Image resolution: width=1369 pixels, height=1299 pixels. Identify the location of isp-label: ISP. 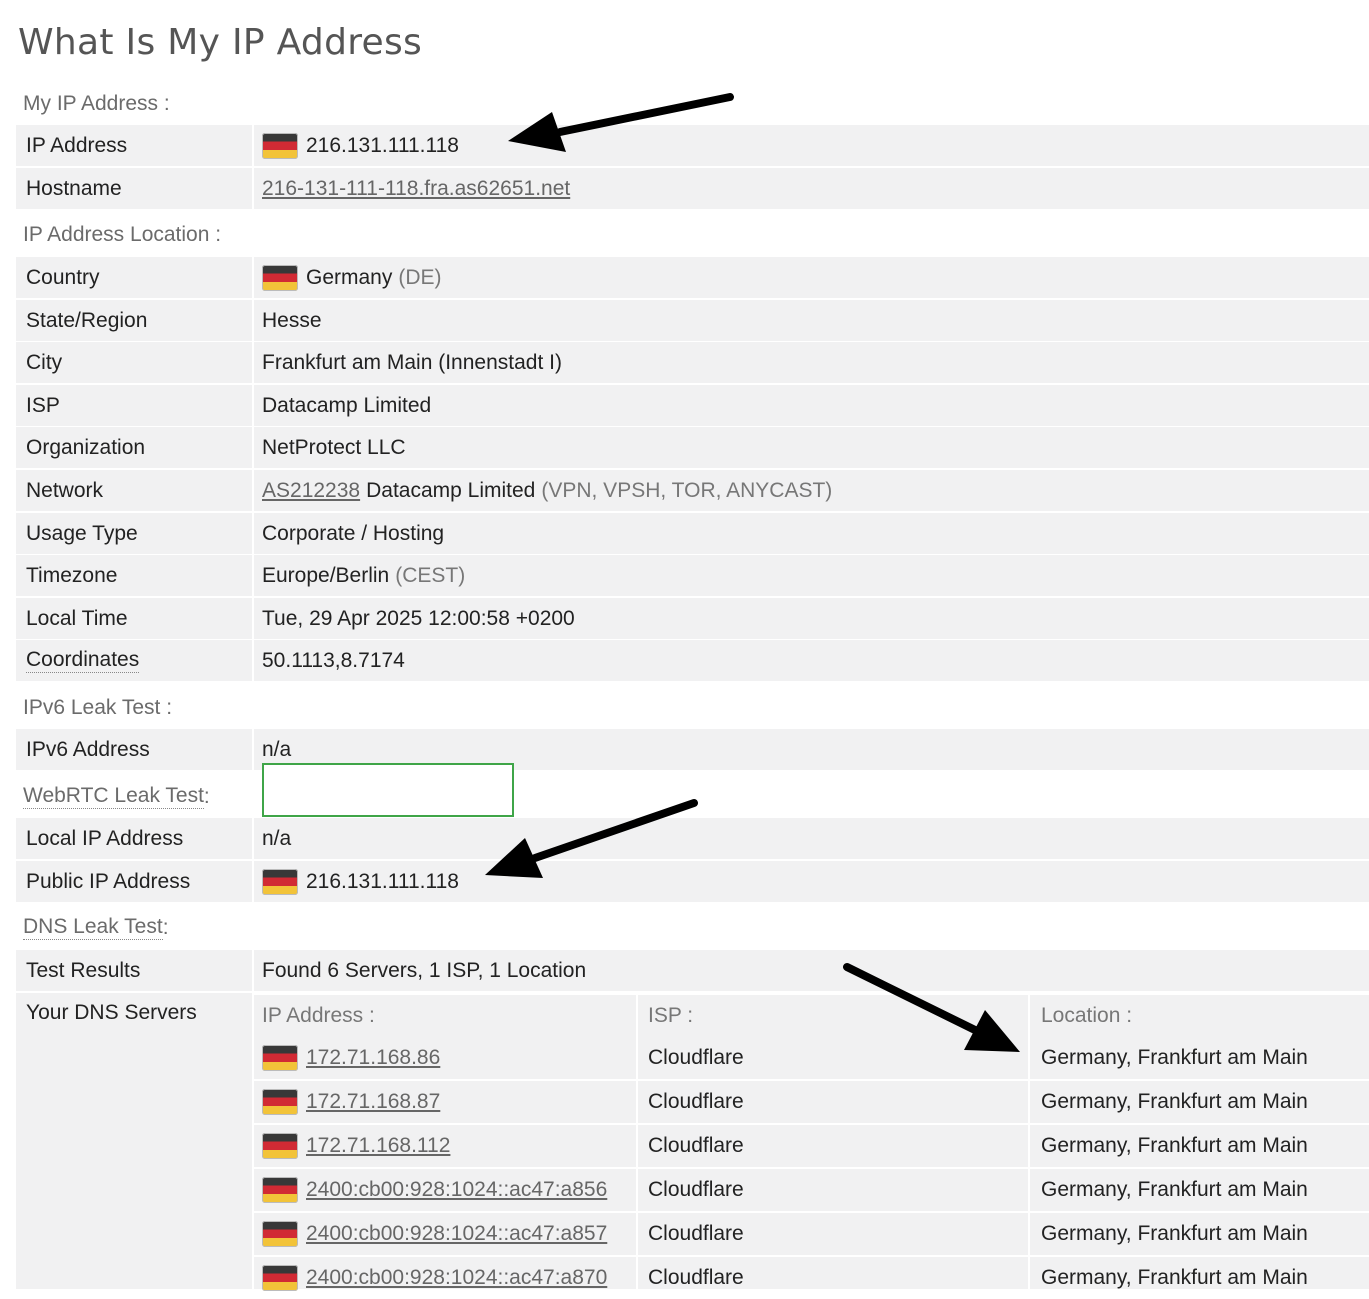
(43, 405).